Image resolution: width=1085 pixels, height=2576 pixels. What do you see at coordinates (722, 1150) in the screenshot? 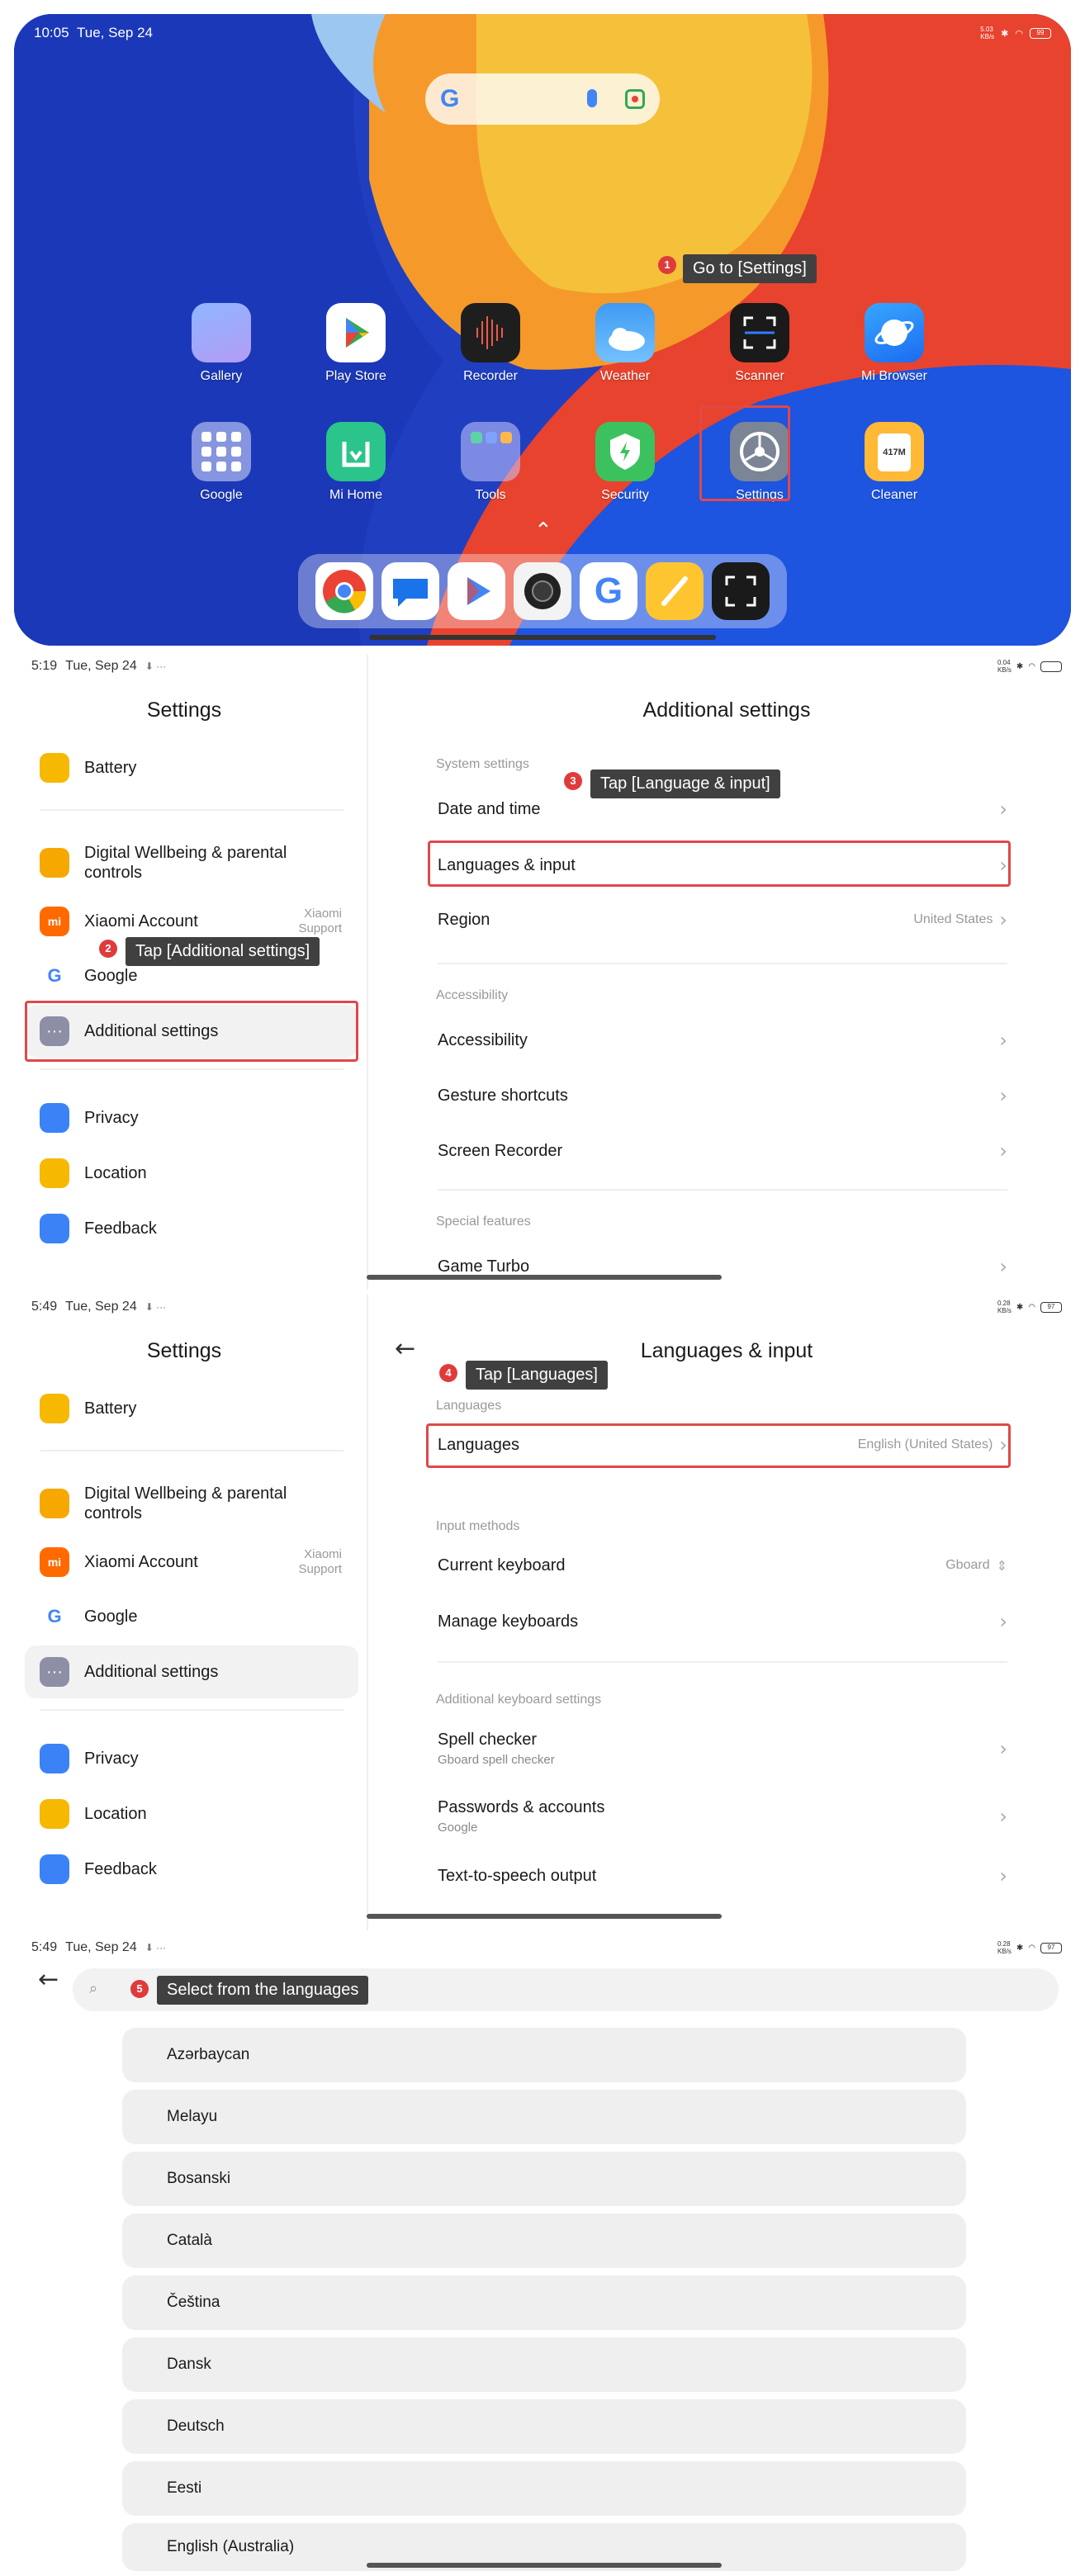
I see `row-screen-recorder: Screen Recorder ›` at bounding box center [722, 1150].